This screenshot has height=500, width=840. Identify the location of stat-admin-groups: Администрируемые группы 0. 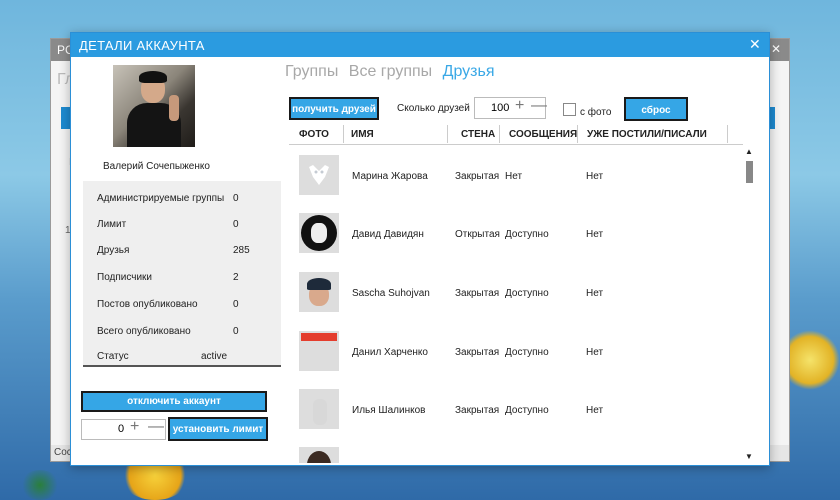
(187, 198).